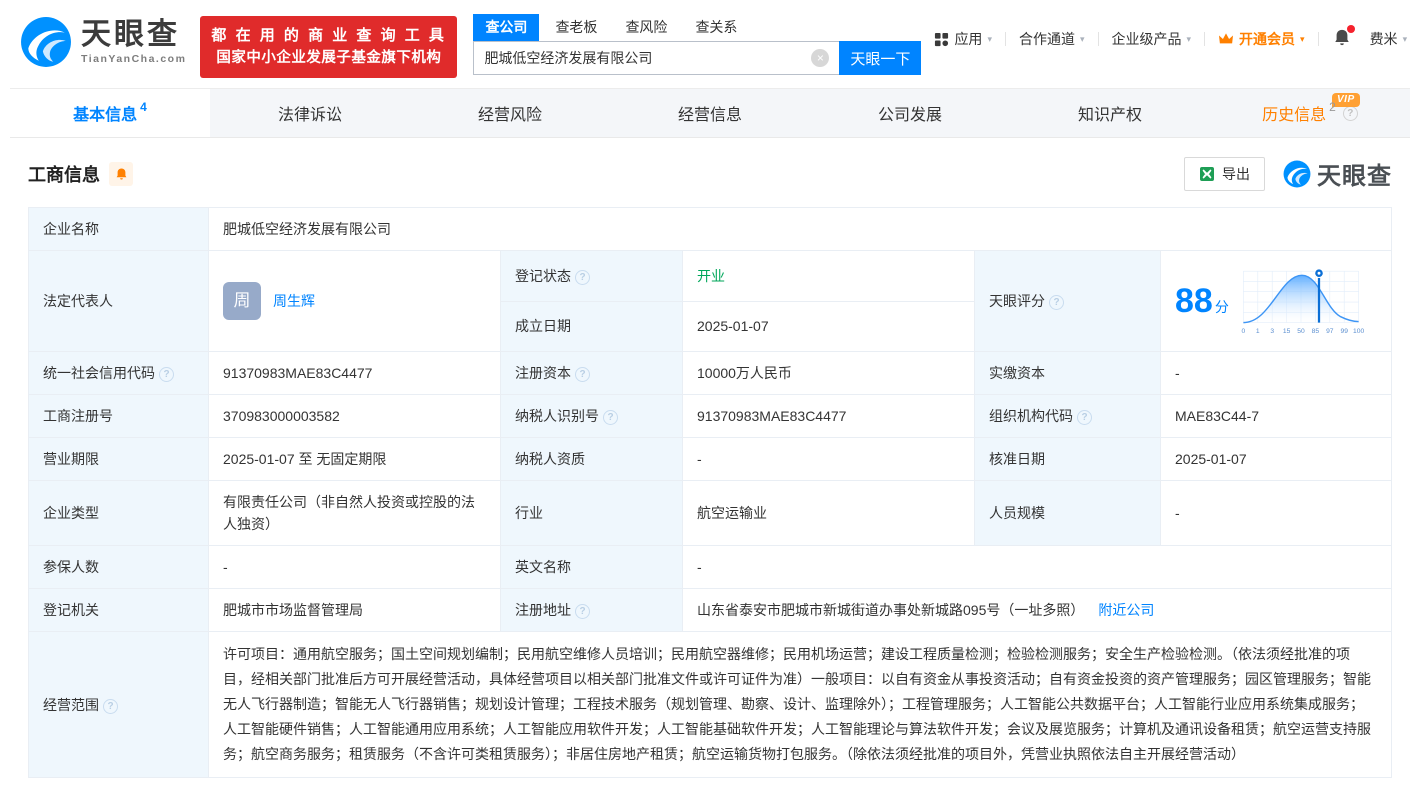 Image resolution: width=1420 pixels, height=797 pixels. What do you see at coordinates (1046, 39) in the screenshot?
I see `nav-partner-label: 合作通道` at bounding box center [1046, 39].